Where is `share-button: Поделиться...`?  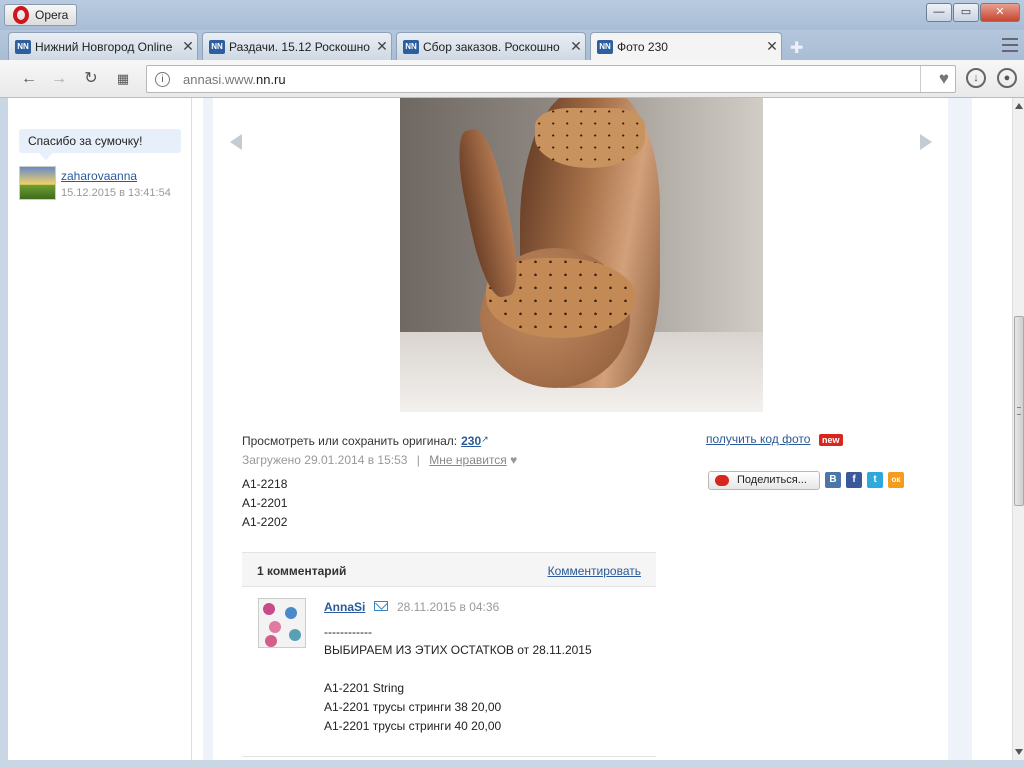
share-button: Поделиться... is located at coordinates (764, 480).